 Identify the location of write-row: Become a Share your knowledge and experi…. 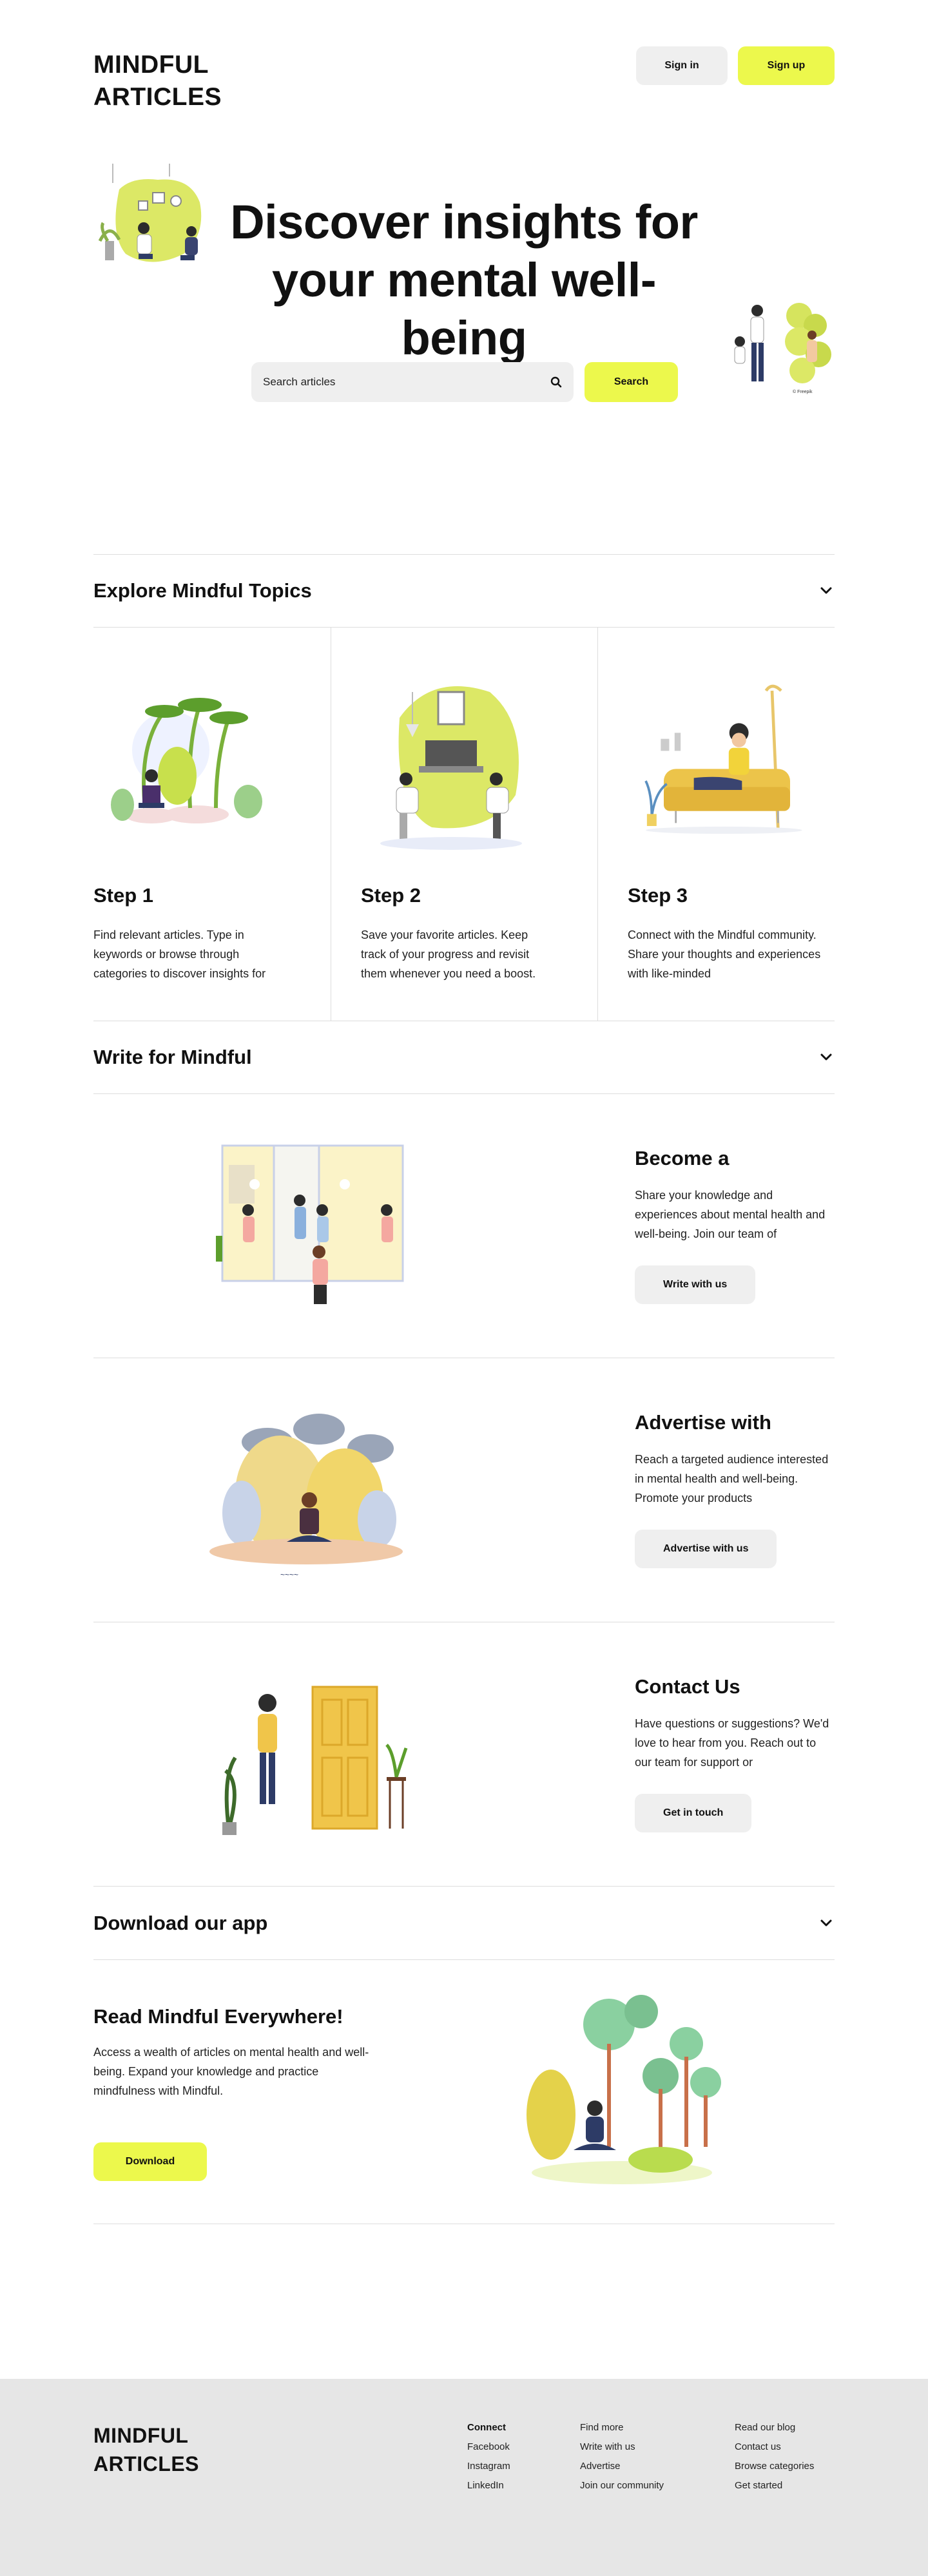
(464, 1226).